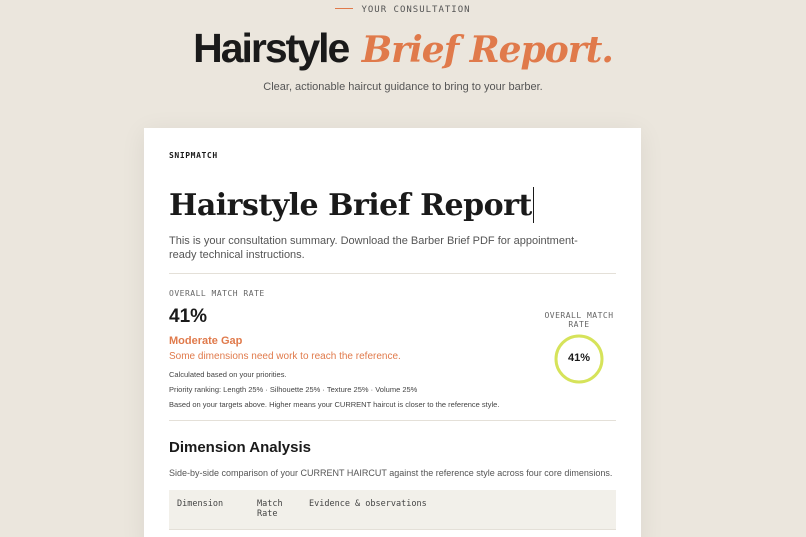 The height and width of the screenshot is (537, 806). Describe the element at coordinates (271, 48) in the screenshot. I see `hero-title-plain: Hairstyle` at that location.